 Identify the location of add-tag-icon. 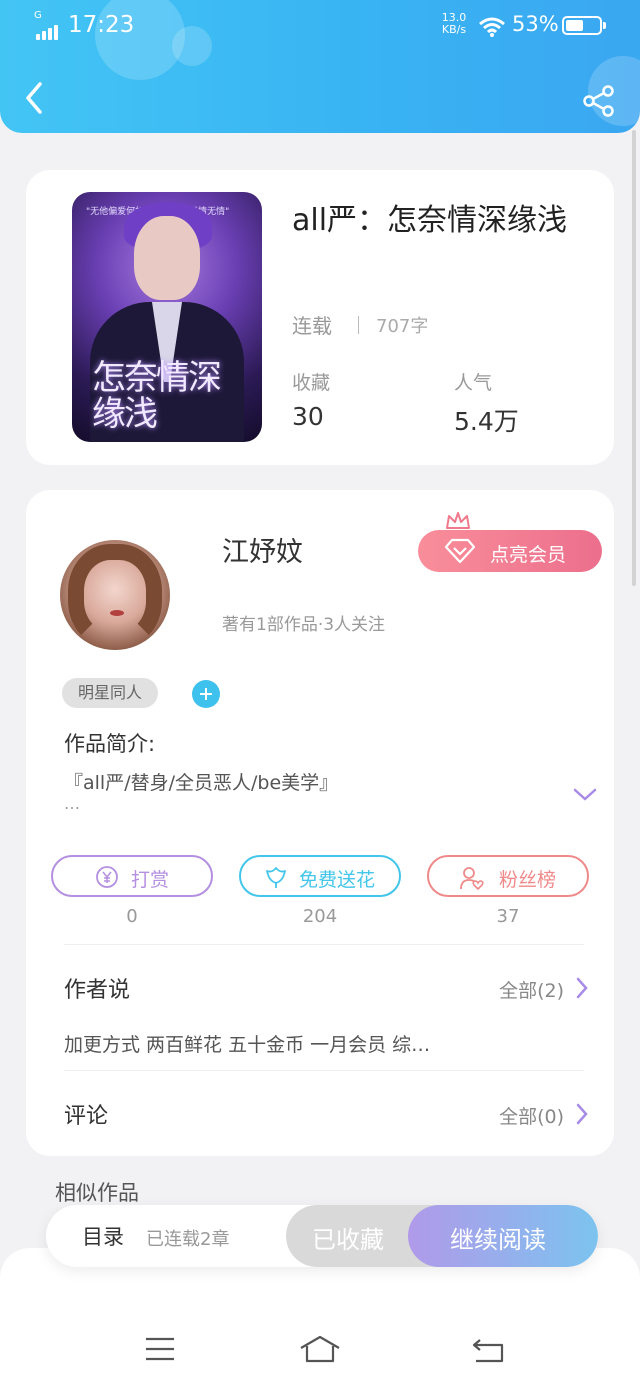
(206, 694).